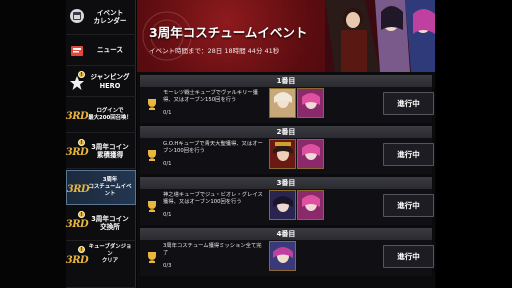 The height and width of the screenshot is (288, 512). What do you see at coordinates (286, 234) in the screenshot?
I see `mission-header: 4番目` at bounding box center [286, 234].